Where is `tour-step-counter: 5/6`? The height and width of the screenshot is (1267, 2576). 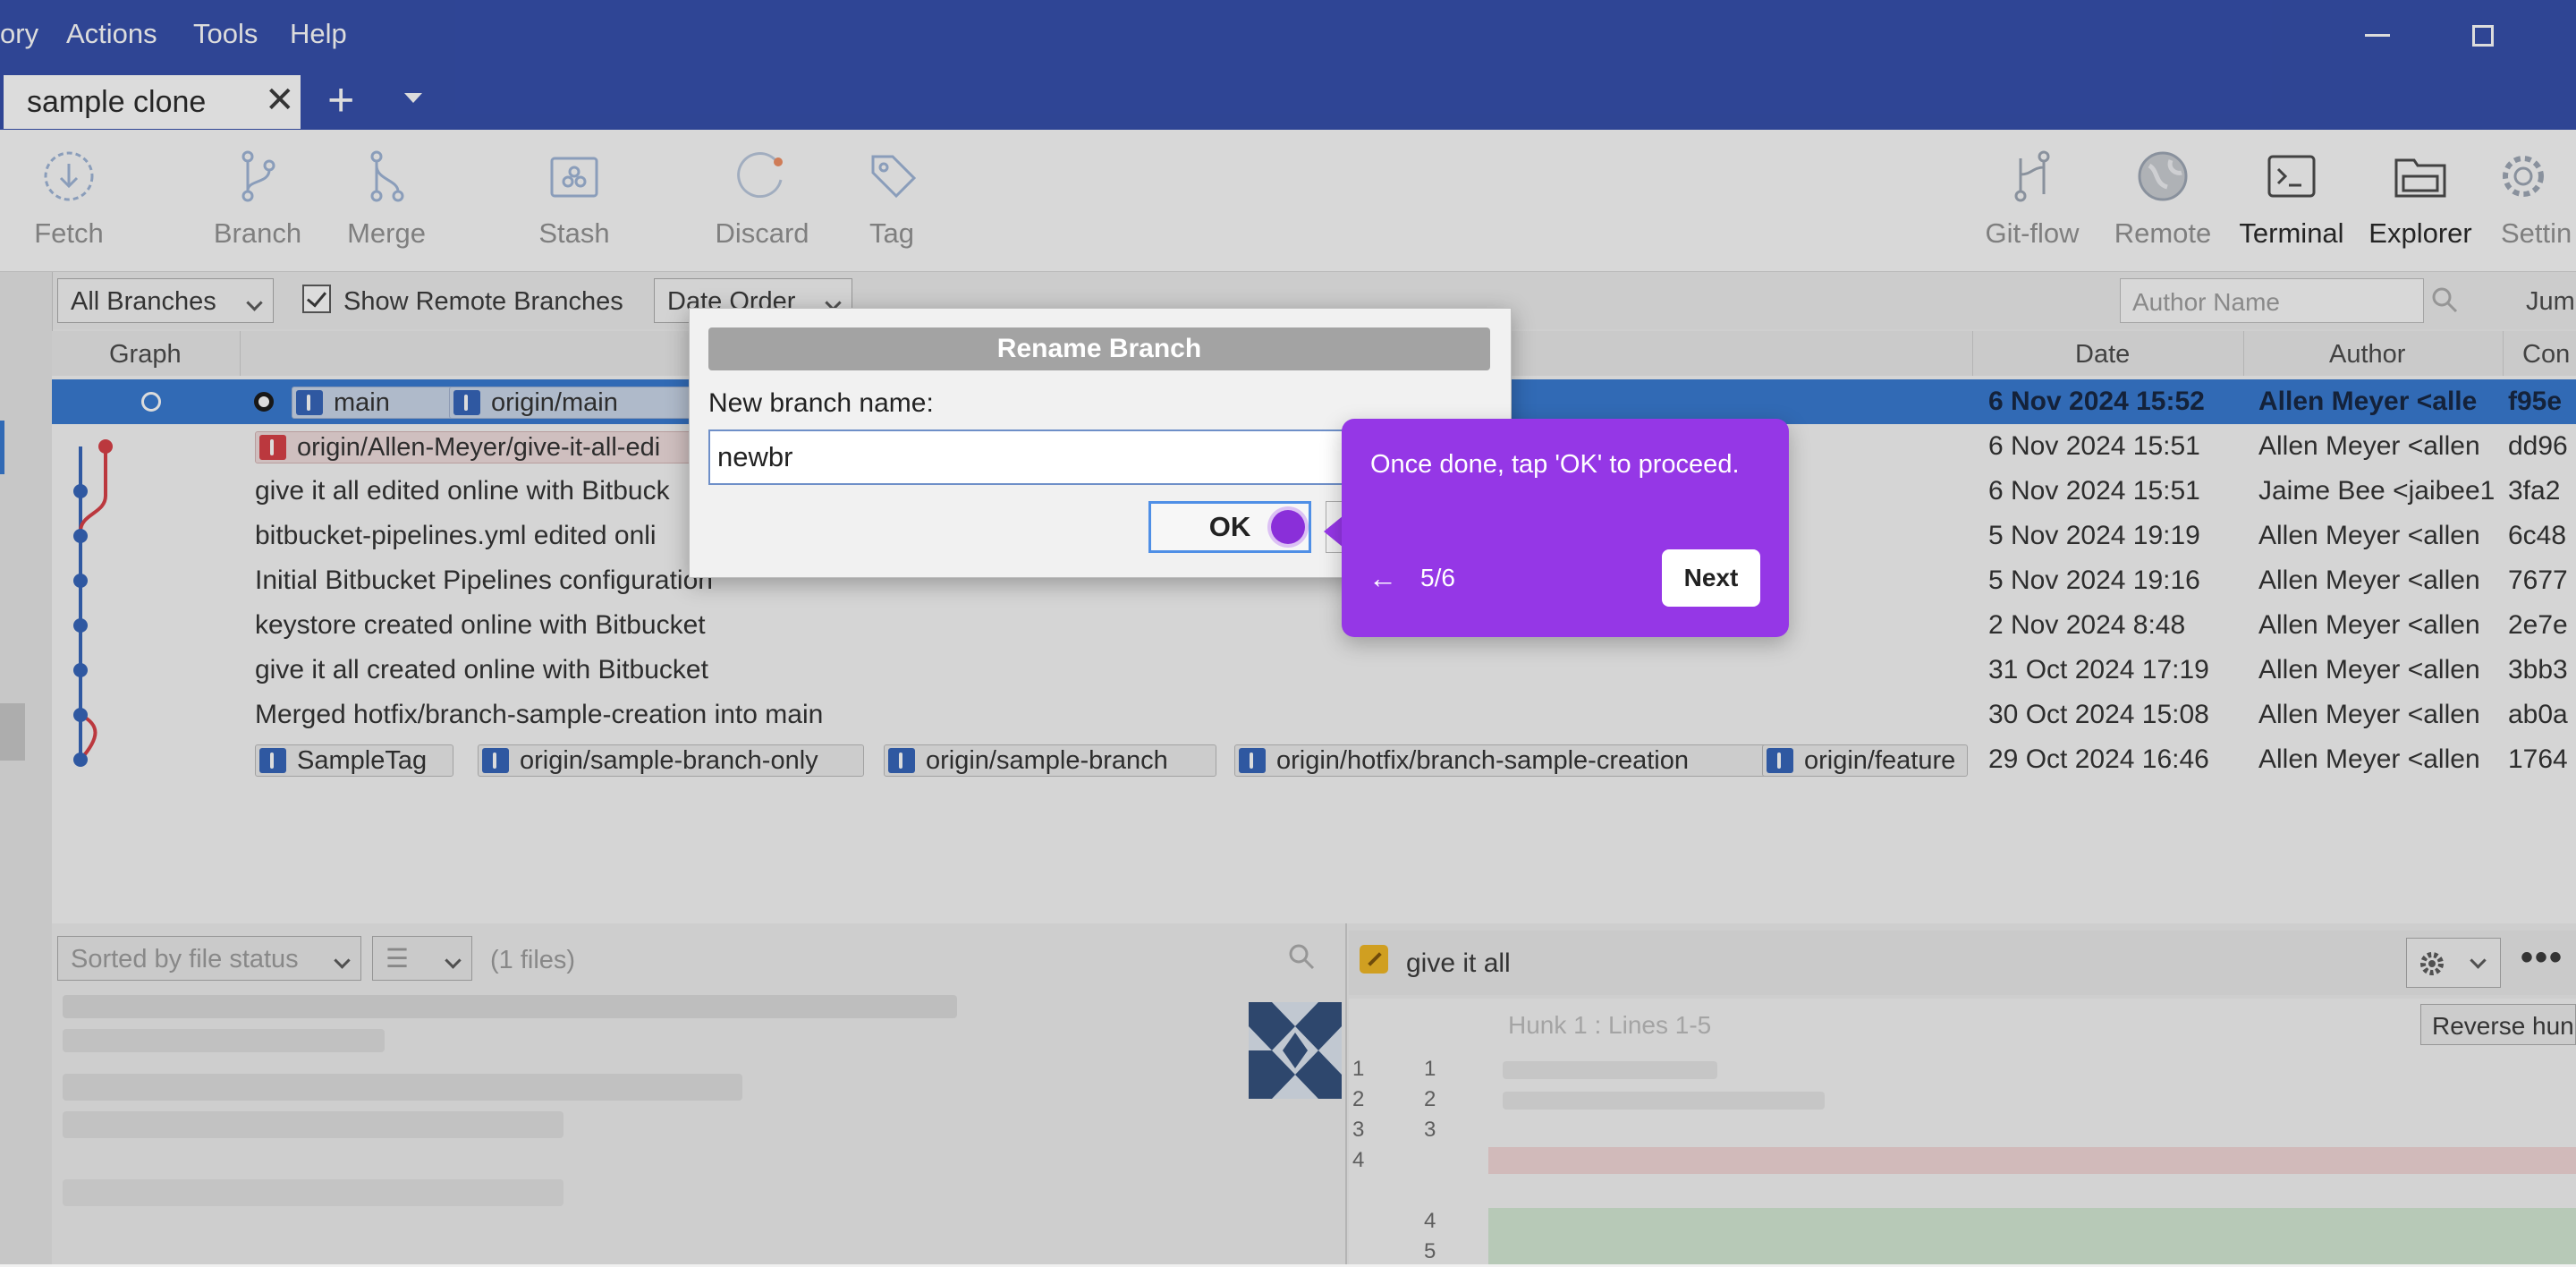 tour-step-counter: 5/6 is located at coordinates (1437, 578).